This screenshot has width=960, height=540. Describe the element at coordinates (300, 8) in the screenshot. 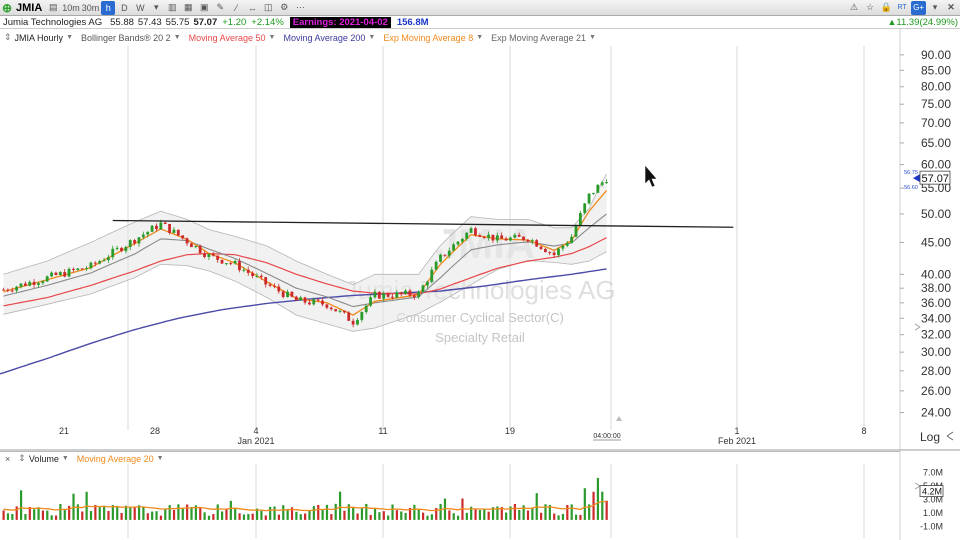

I see `more-options-icon: ⋯` at that location.